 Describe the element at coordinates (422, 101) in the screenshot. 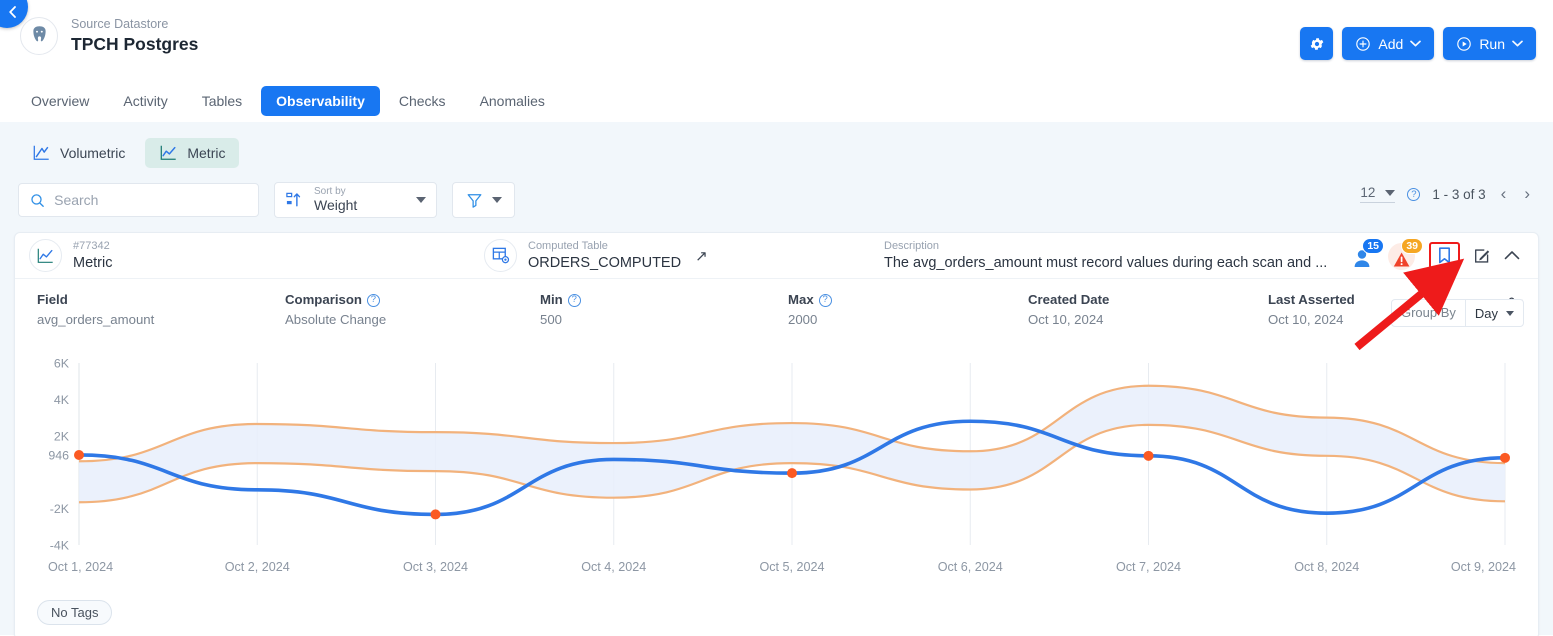

I see `tab-checks: Checks` at that location.